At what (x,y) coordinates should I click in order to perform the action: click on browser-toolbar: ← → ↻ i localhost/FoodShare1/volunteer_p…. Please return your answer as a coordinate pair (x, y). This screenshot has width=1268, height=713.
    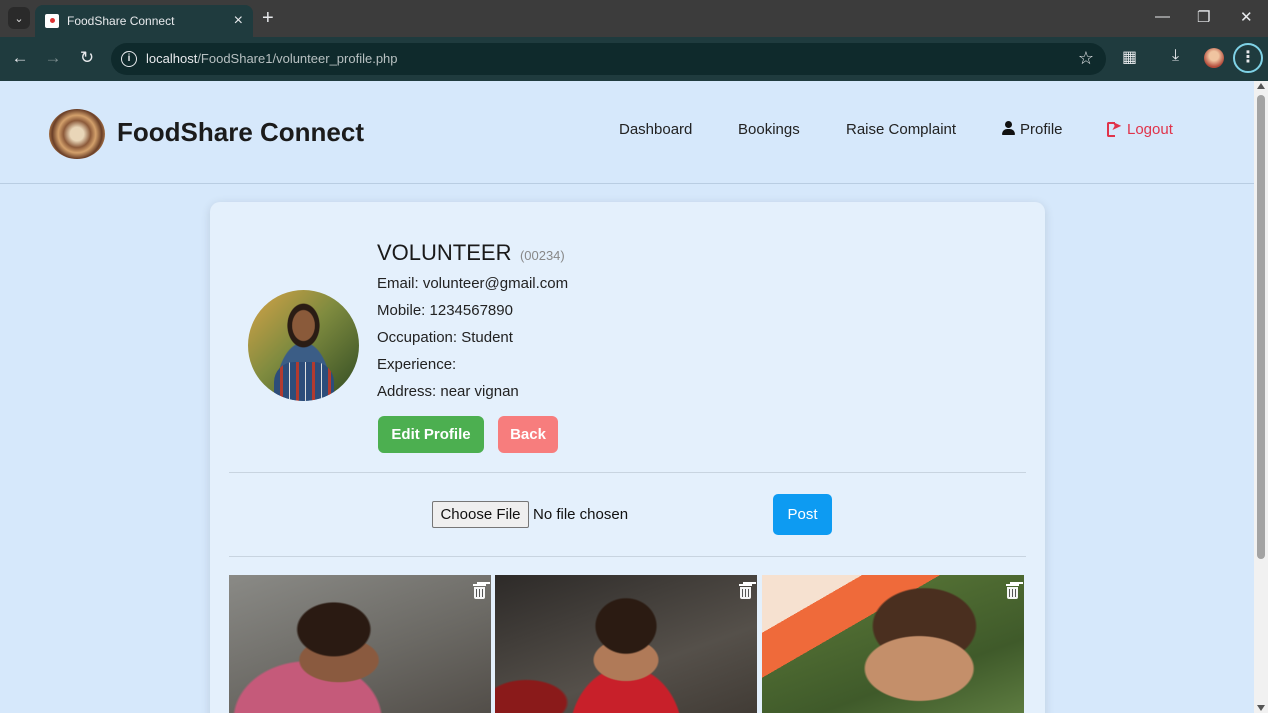
    Looking at the image, I should click on (634, 59).